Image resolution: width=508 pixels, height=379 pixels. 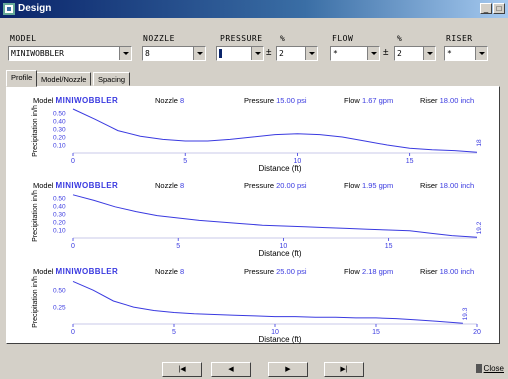 I want to click on flow-select: *, so click(x=355, y=53).